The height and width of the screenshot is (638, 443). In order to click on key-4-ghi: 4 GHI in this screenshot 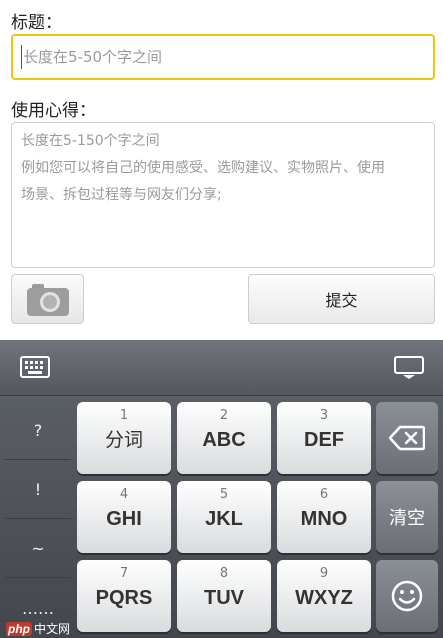, I will do `click(124, 517)`.